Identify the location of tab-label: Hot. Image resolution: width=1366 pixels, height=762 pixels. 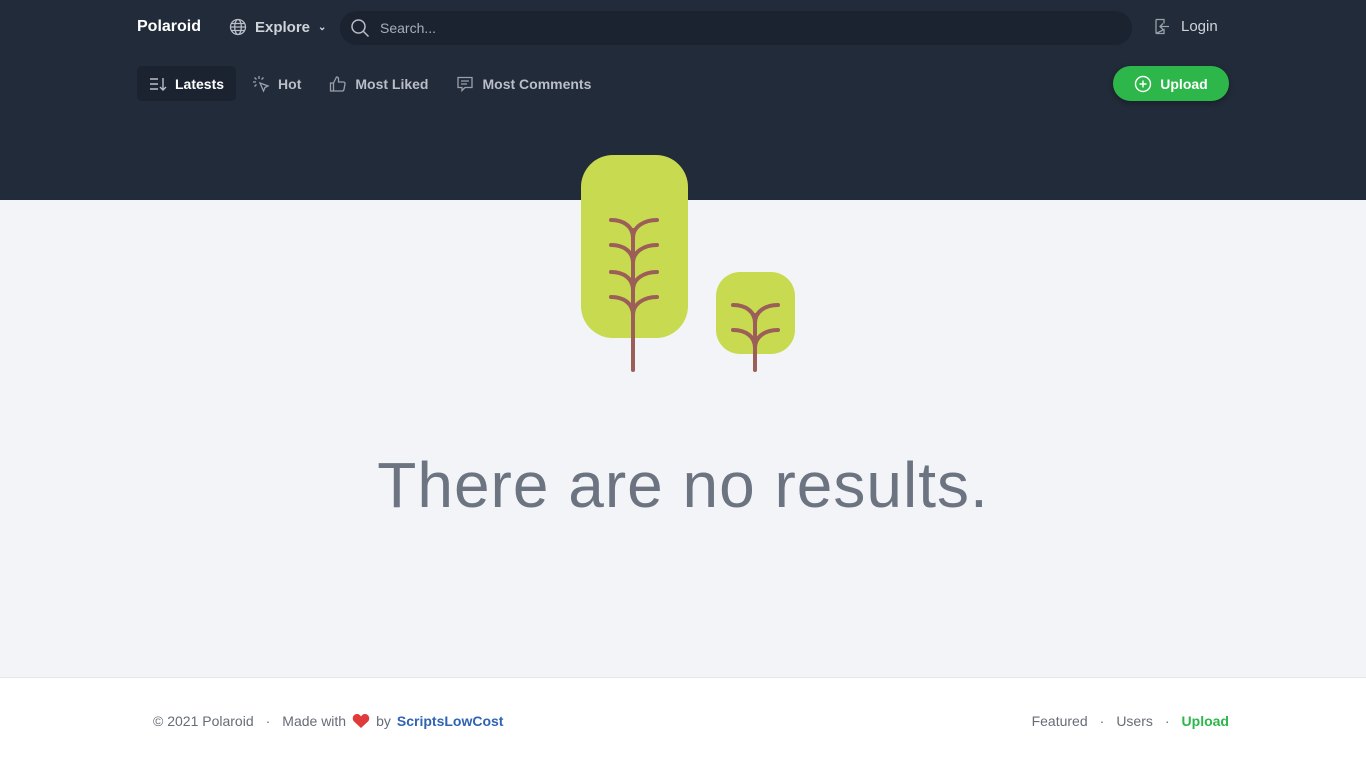
(290, 83).